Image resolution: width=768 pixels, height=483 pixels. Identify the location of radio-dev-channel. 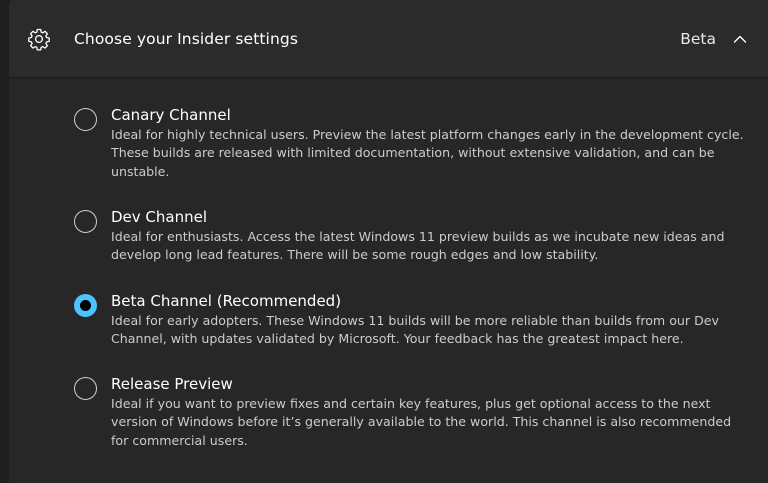
(85, 221).